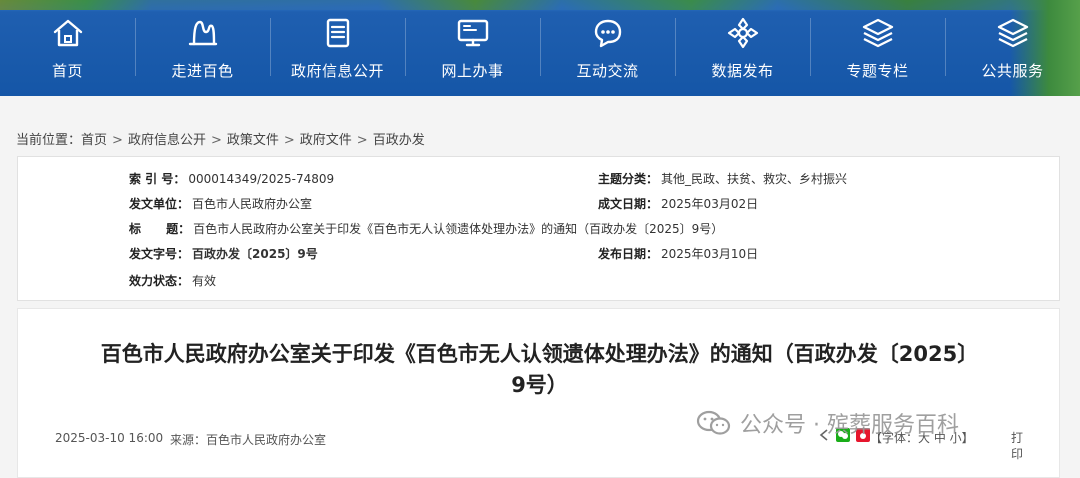 This screenshot has height=478, width=1080. I want to click on info-title-label: 标 题：, so click(160, 229).